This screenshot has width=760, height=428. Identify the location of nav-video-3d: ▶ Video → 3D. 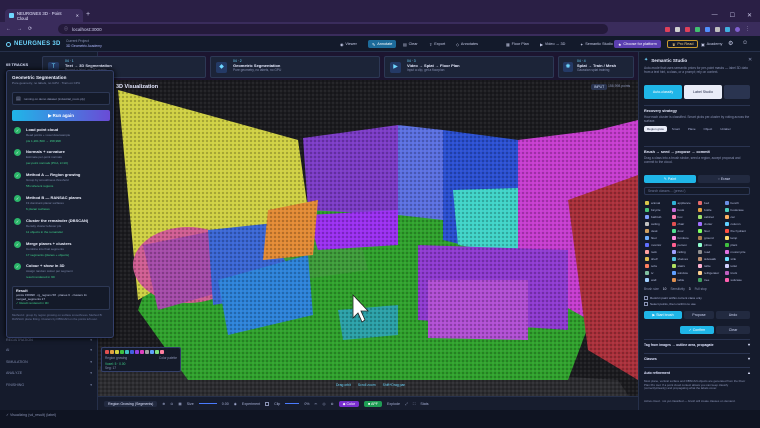
(552, 44).